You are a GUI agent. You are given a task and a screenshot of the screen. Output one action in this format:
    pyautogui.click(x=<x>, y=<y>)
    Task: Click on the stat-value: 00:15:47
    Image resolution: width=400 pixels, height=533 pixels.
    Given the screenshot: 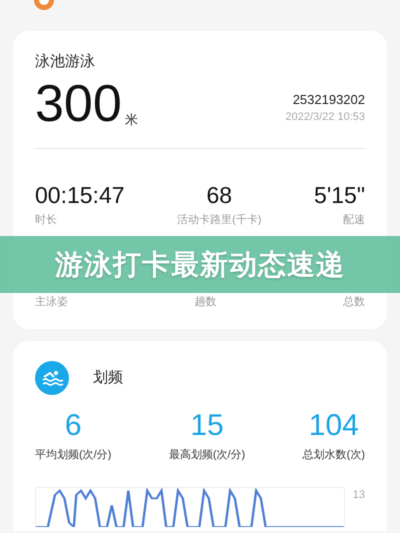 What is the action you would take?
    pyautogui.click(x=80, y=195)
    